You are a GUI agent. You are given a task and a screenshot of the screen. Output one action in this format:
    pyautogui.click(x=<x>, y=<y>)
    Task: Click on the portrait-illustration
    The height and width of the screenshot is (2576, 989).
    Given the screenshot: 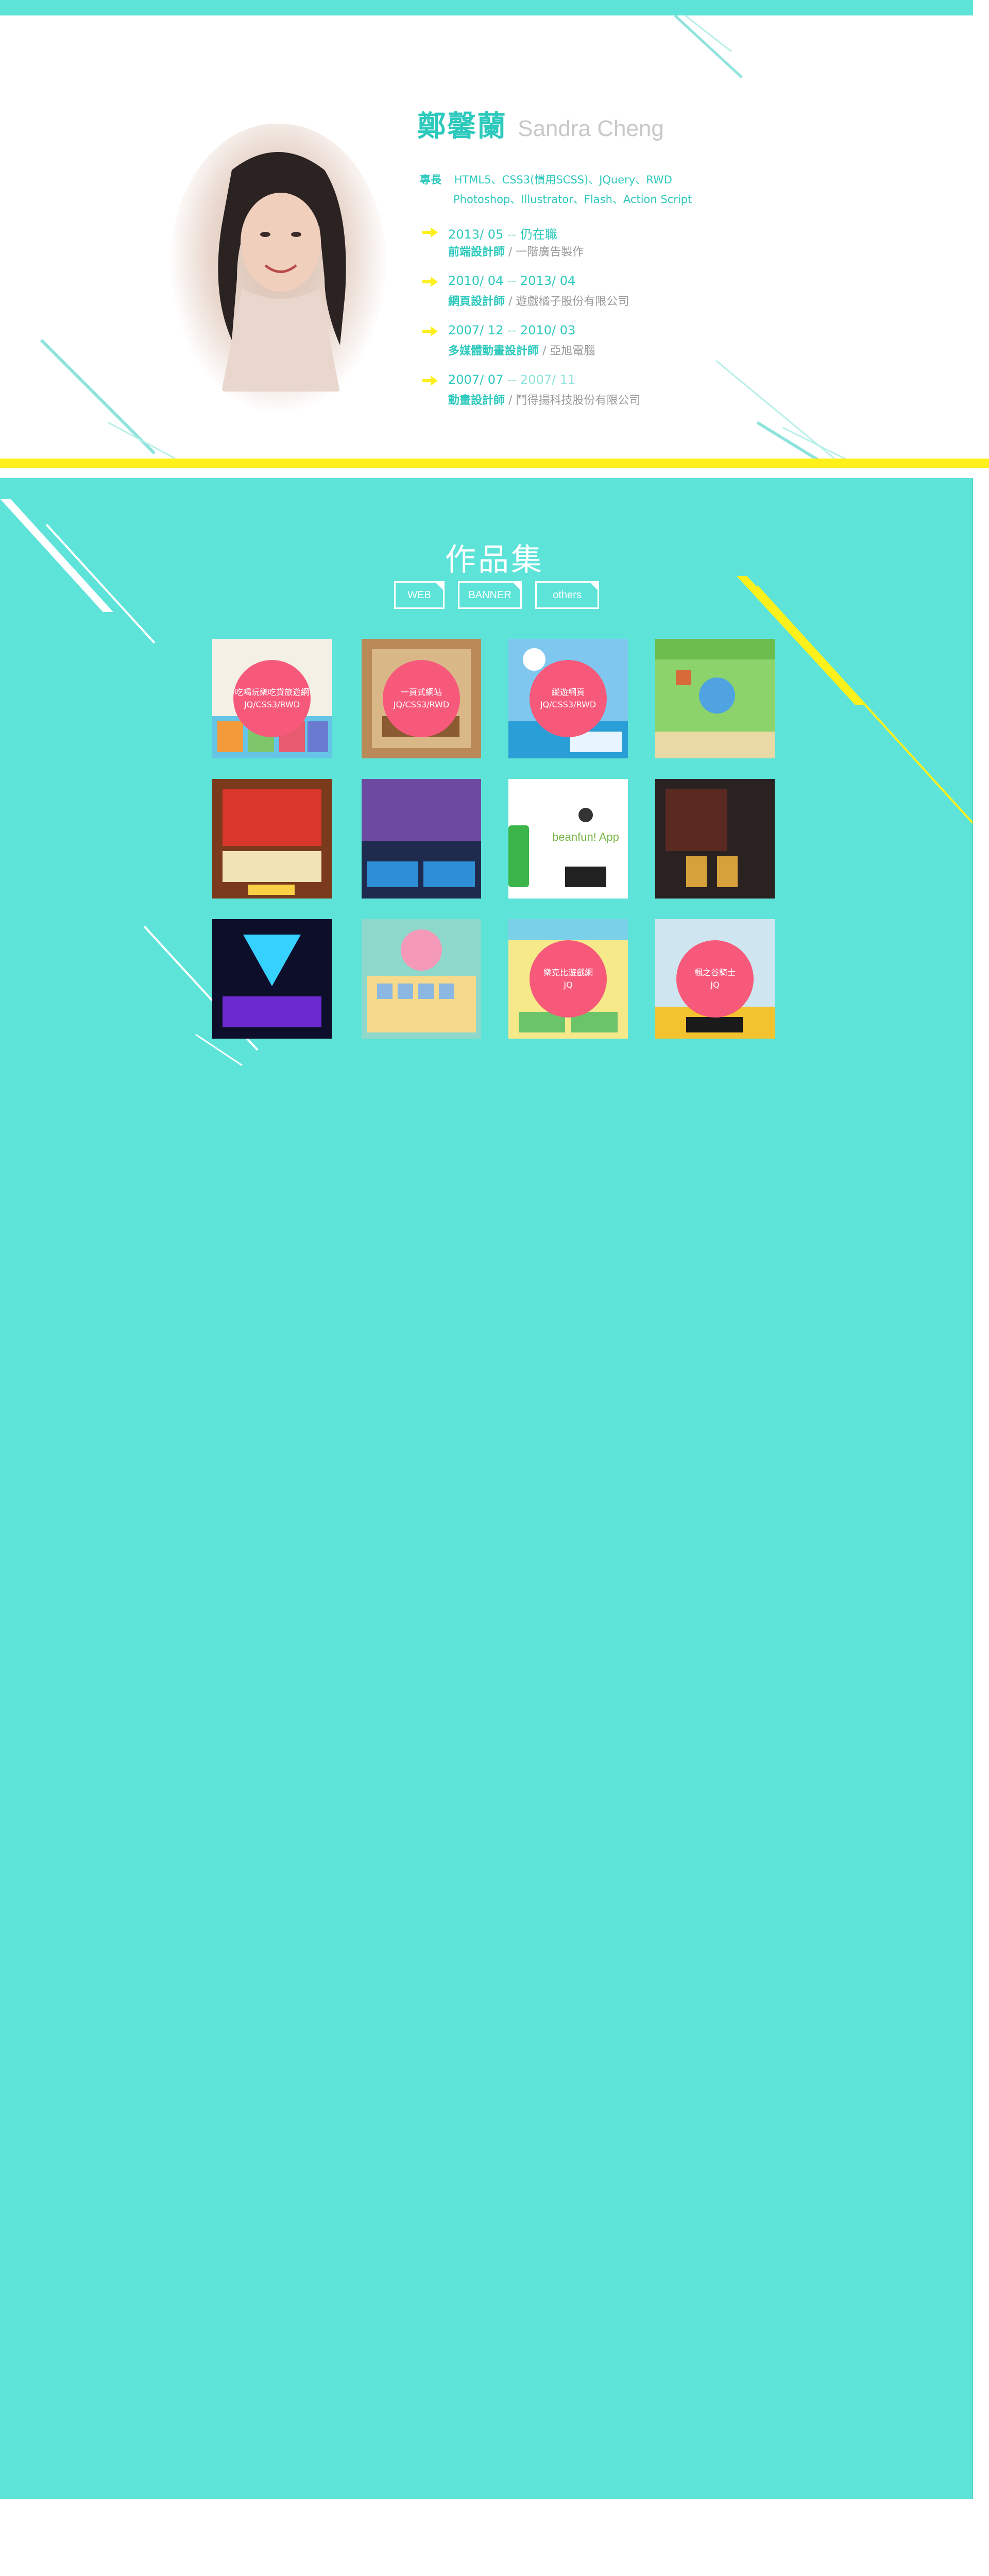 What is the action you would take?
    pyautogui.click(x=282, y=272)
    